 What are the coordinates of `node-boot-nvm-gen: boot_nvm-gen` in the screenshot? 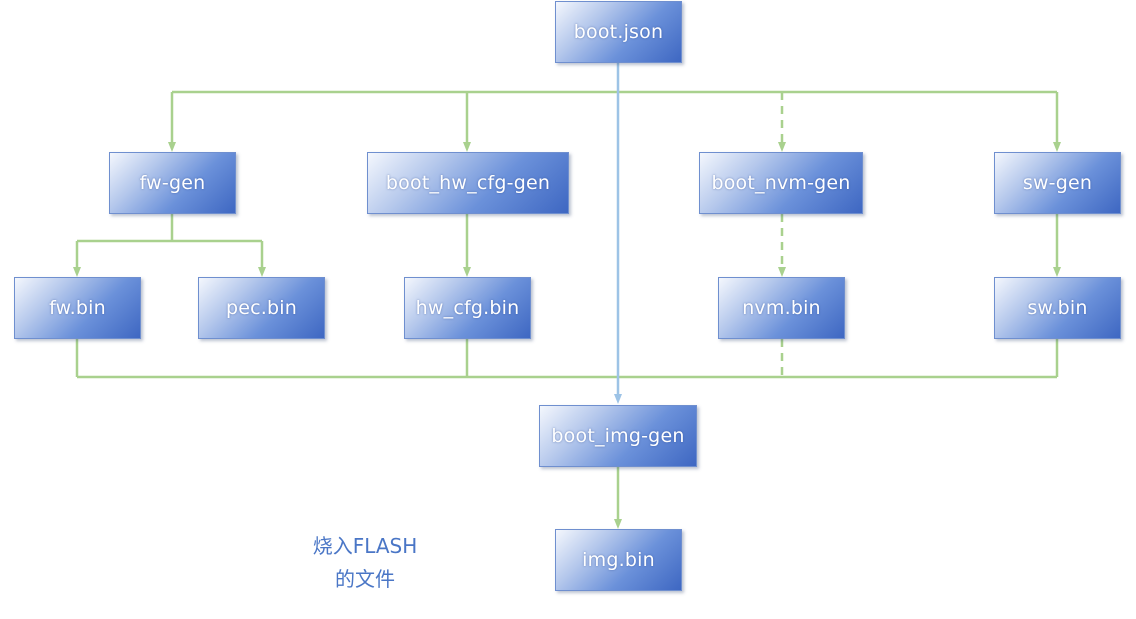 It's located at (781, 183).